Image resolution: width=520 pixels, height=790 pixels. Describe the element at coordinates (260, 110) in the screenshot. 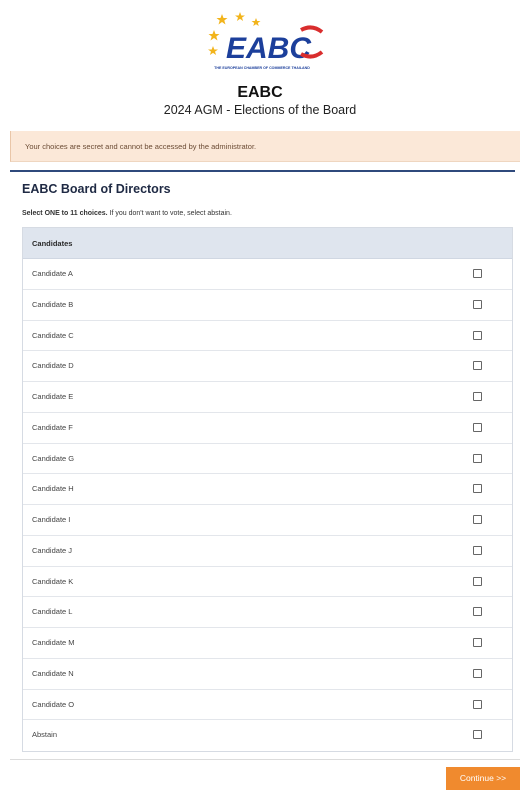

I see `page-subtitle: 2024 AGM - Elections of the Board` at that location.